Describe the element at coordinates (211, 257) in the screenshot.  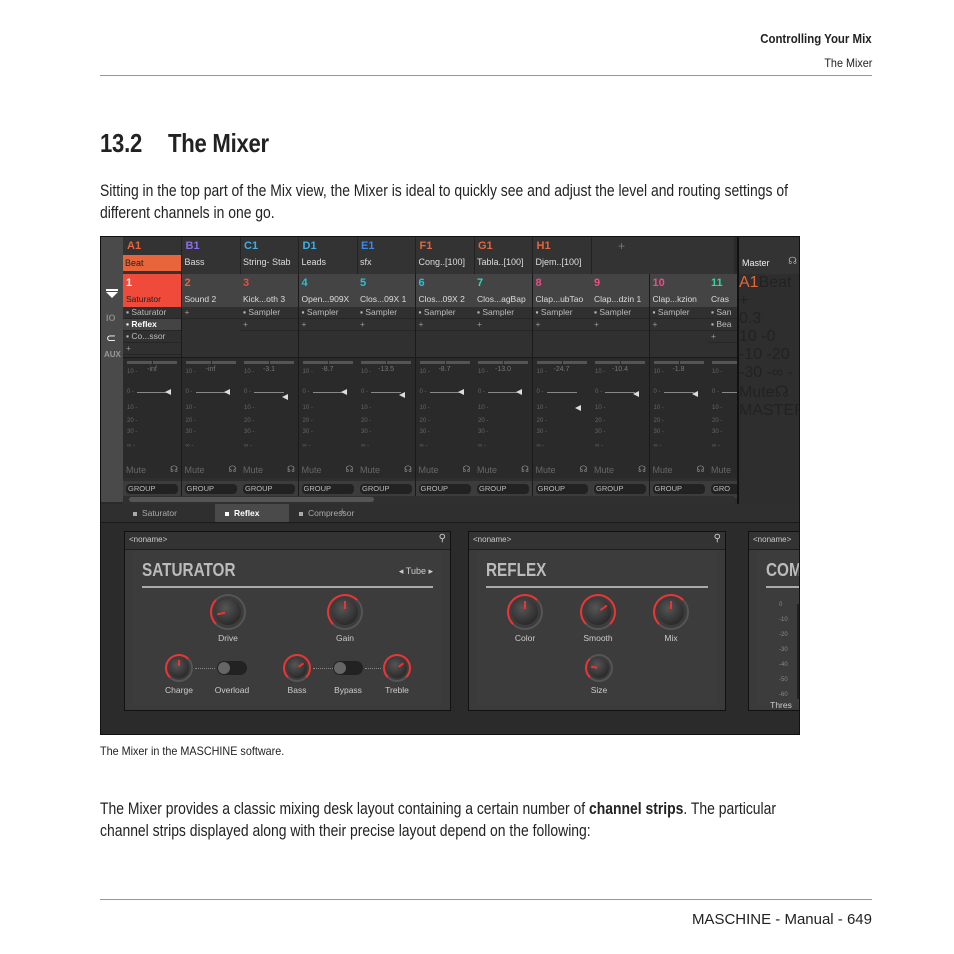
I see `group-b1: B1 Bass` at that location.